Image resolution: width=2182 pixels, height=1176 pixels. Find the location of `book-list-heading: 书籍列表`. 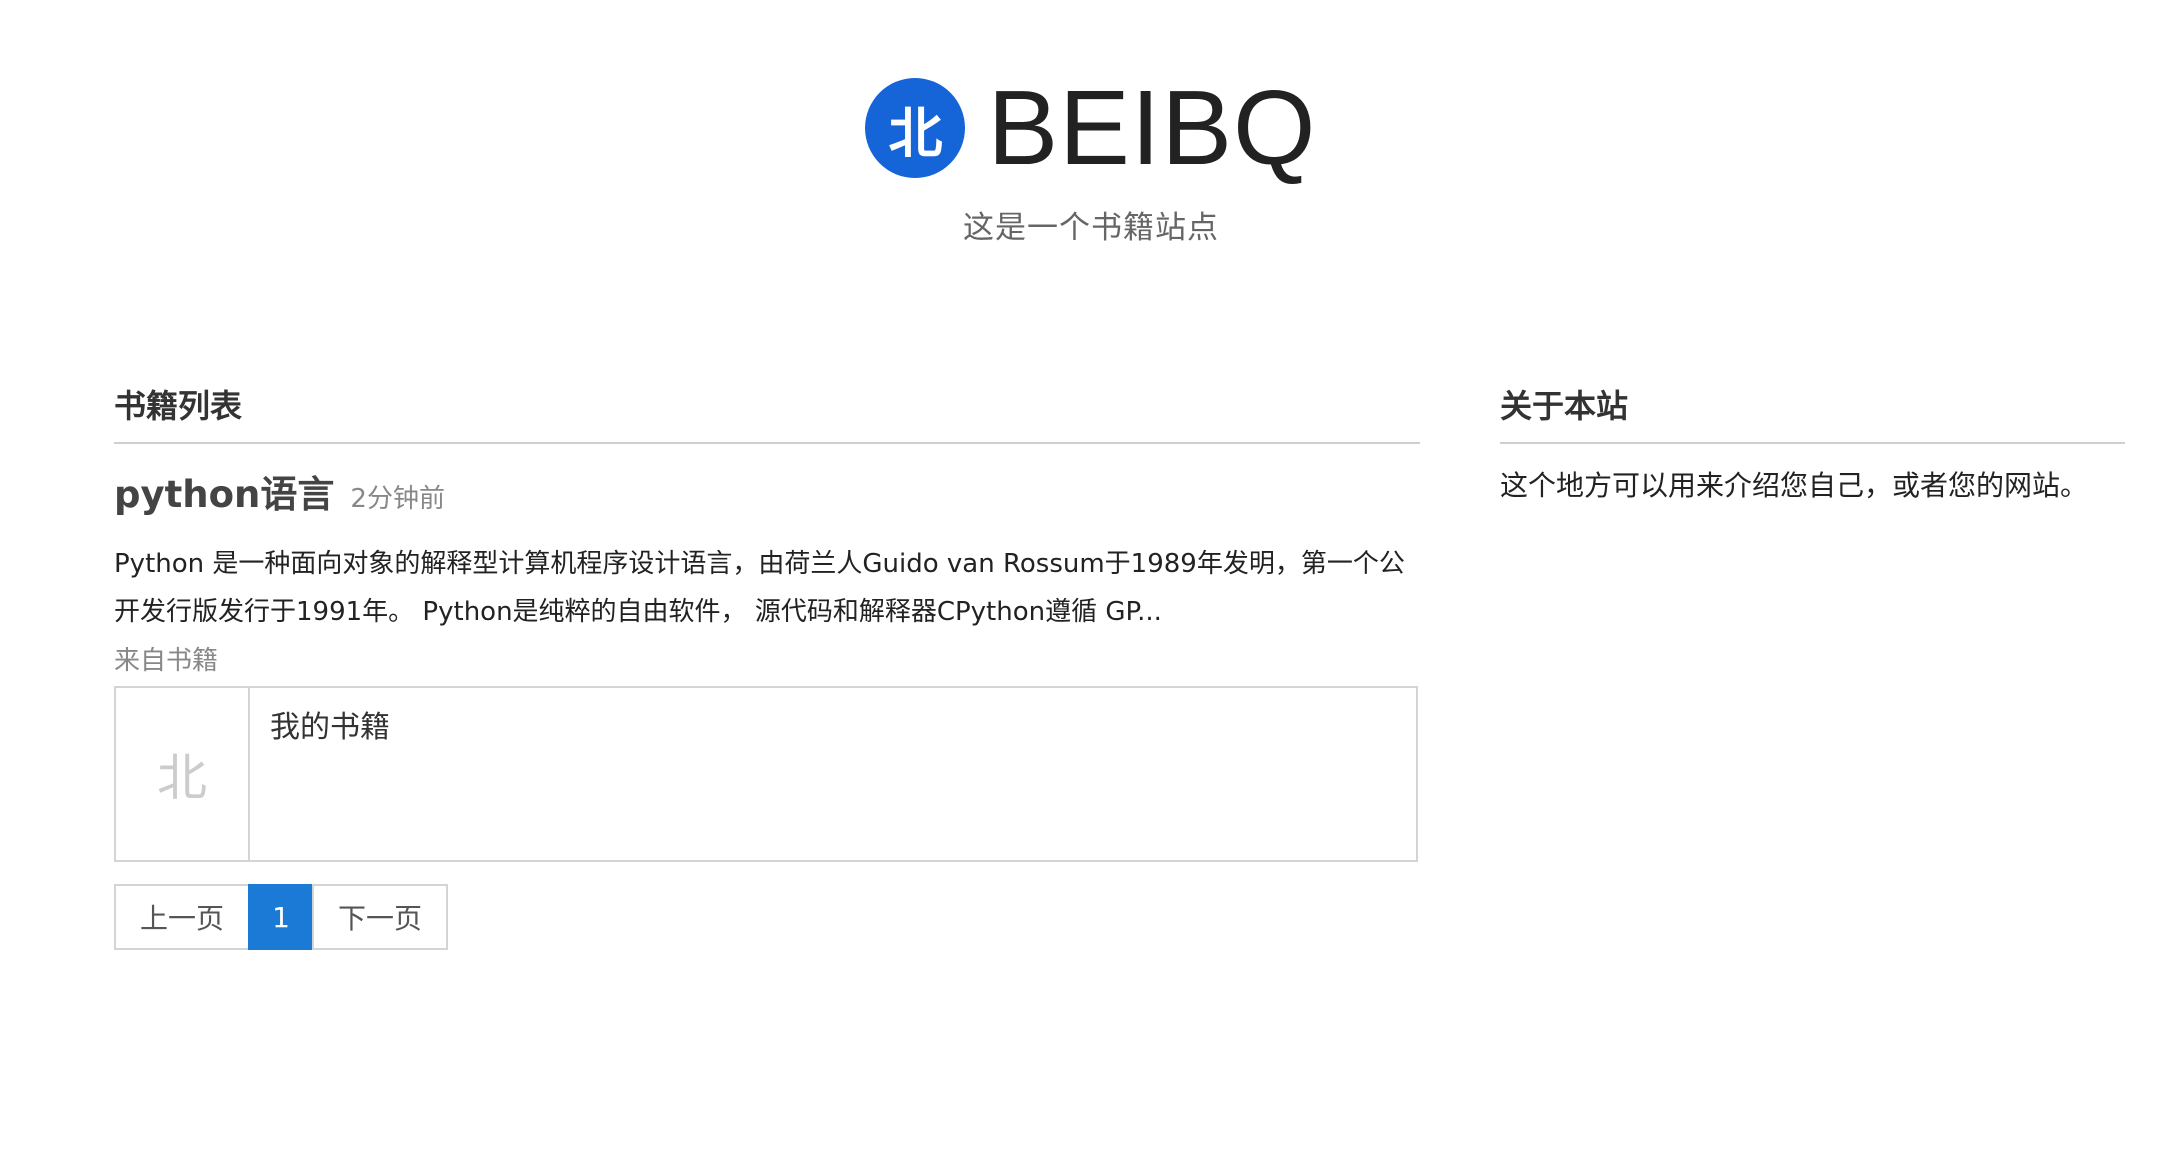

book-list-heading: 书籍列表 is located at coordinates (767, 412).